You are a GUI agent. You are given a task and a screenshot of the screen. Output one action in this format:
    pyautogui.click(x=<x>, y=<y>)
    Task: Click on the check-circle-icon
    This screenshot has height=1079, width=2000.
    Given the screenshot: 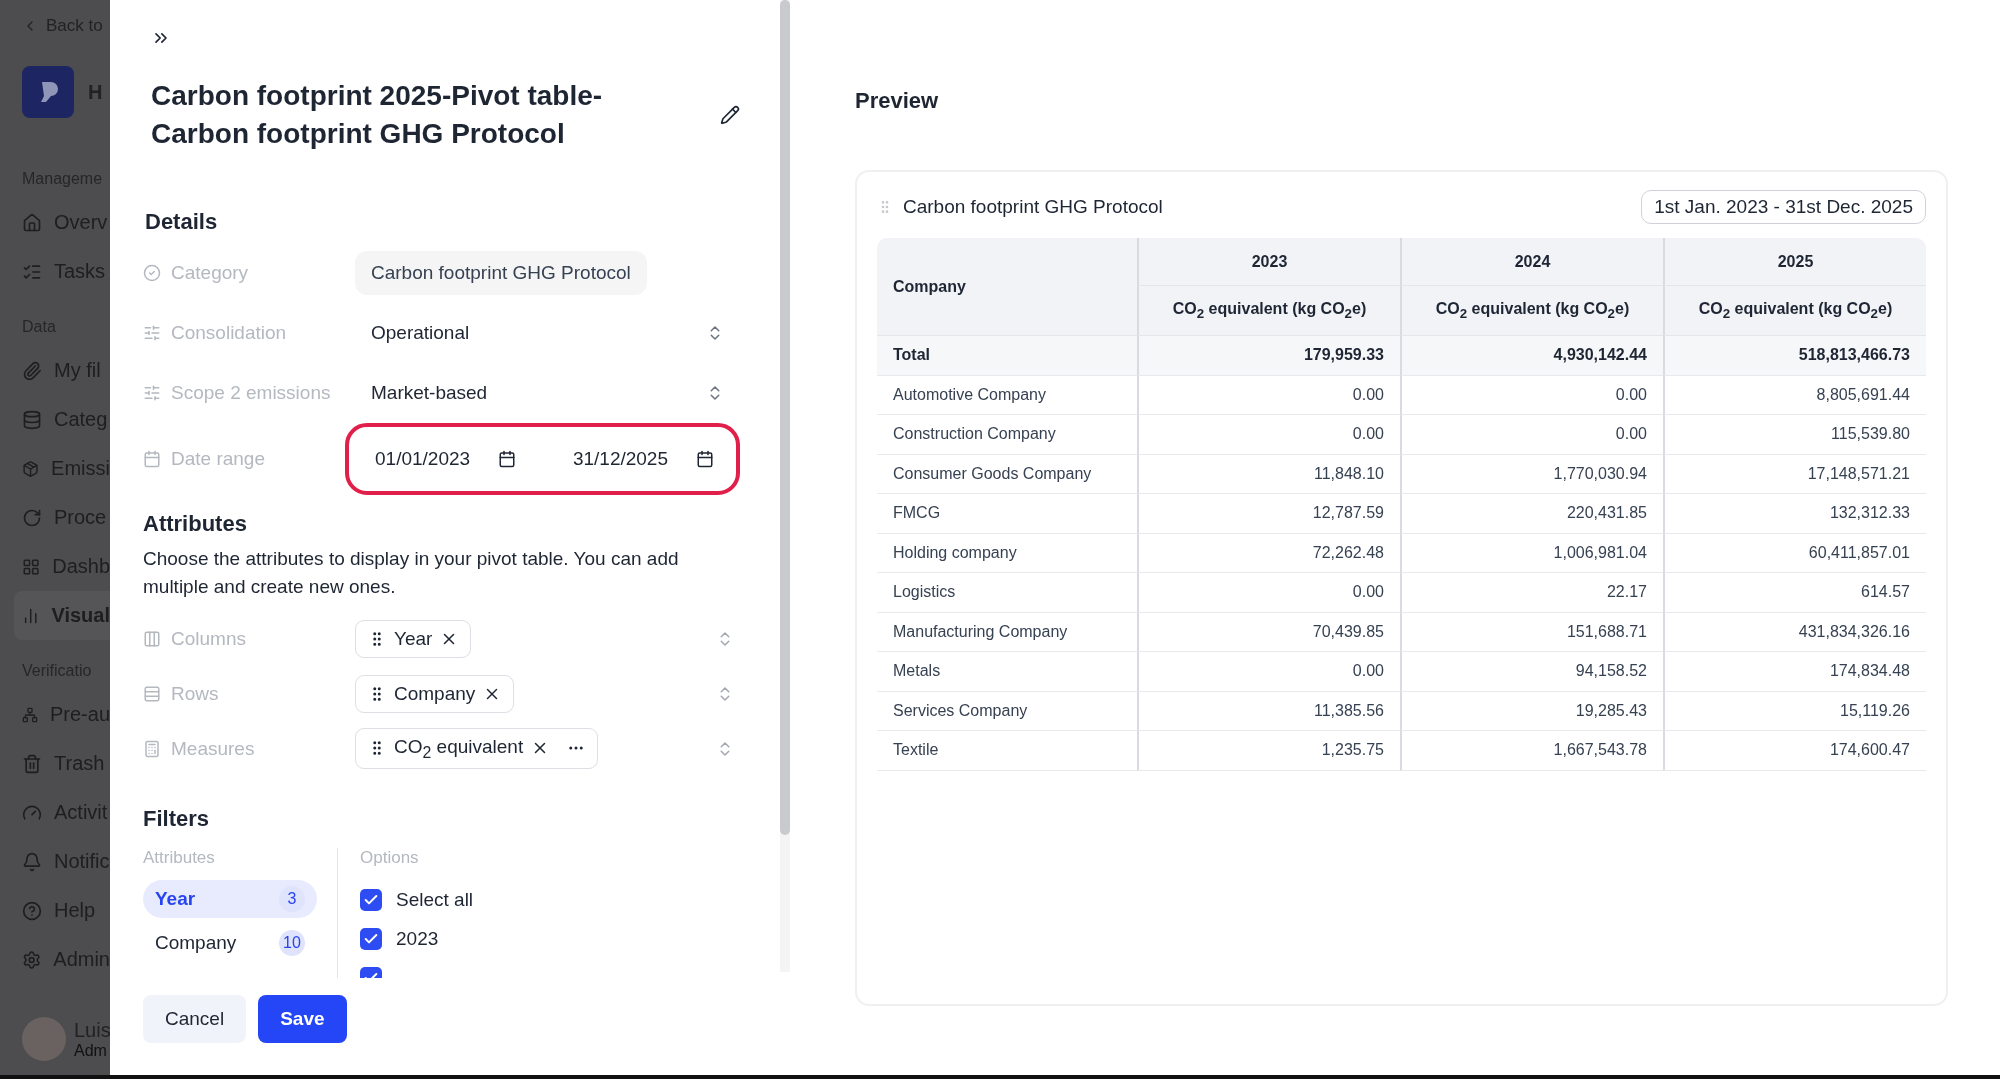 What is the action you would take?
    pyautogui.click(x=152, y=273)
    